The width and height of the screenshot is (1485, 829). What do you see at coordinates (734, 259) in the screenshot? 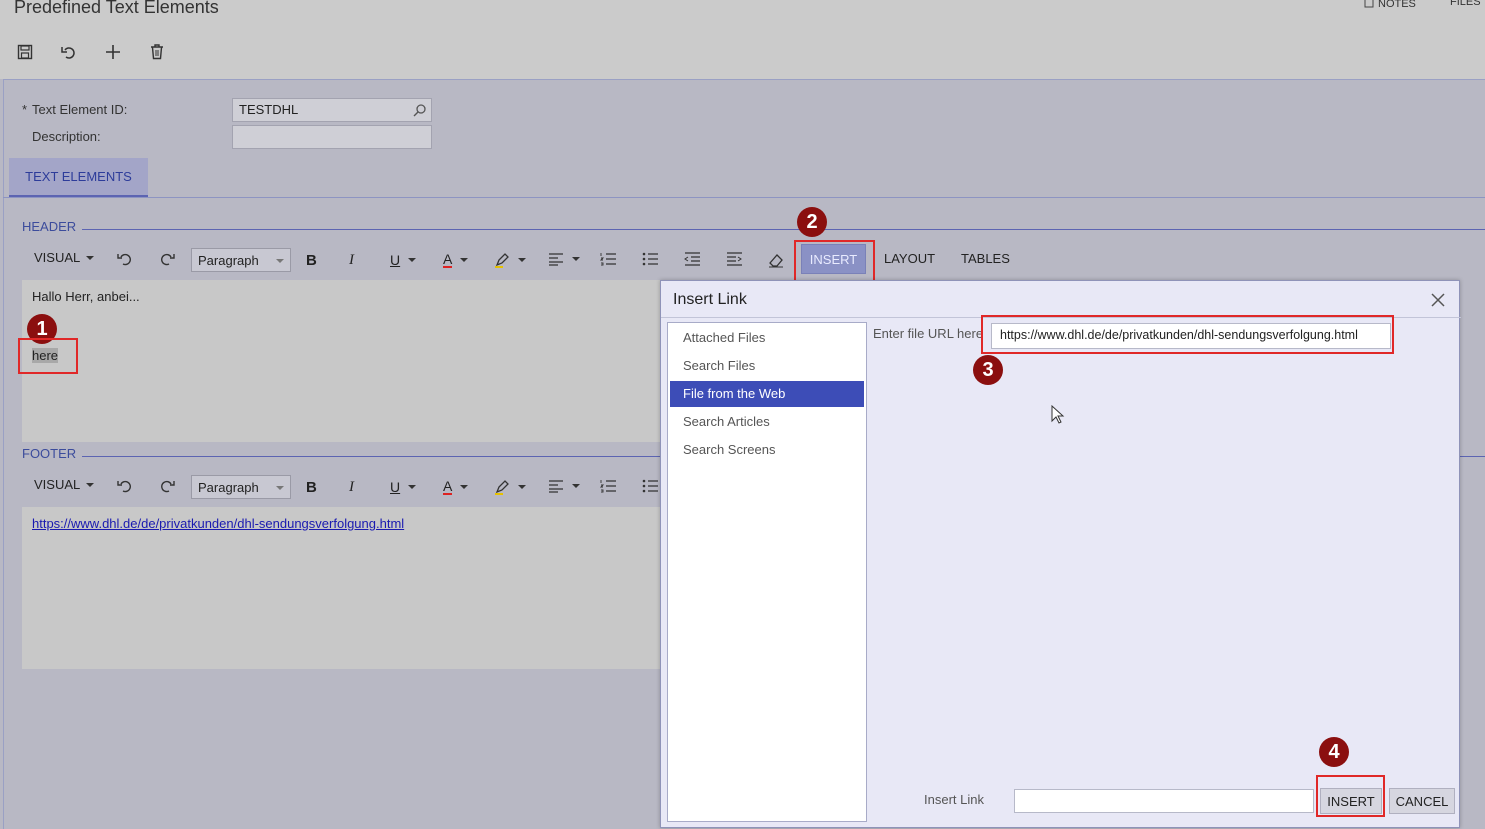
I see `indent-icon` at bounding box center [734, 259].